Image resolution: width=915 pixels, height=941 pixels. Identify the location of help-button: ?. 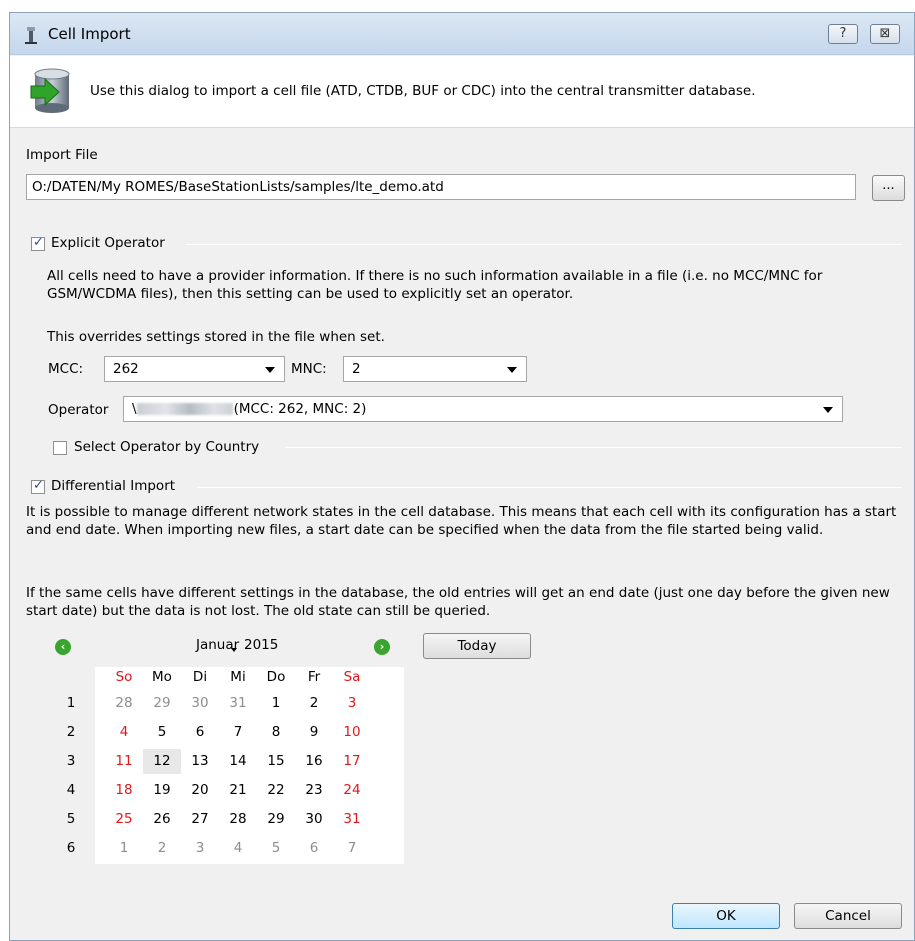
(843, 34).